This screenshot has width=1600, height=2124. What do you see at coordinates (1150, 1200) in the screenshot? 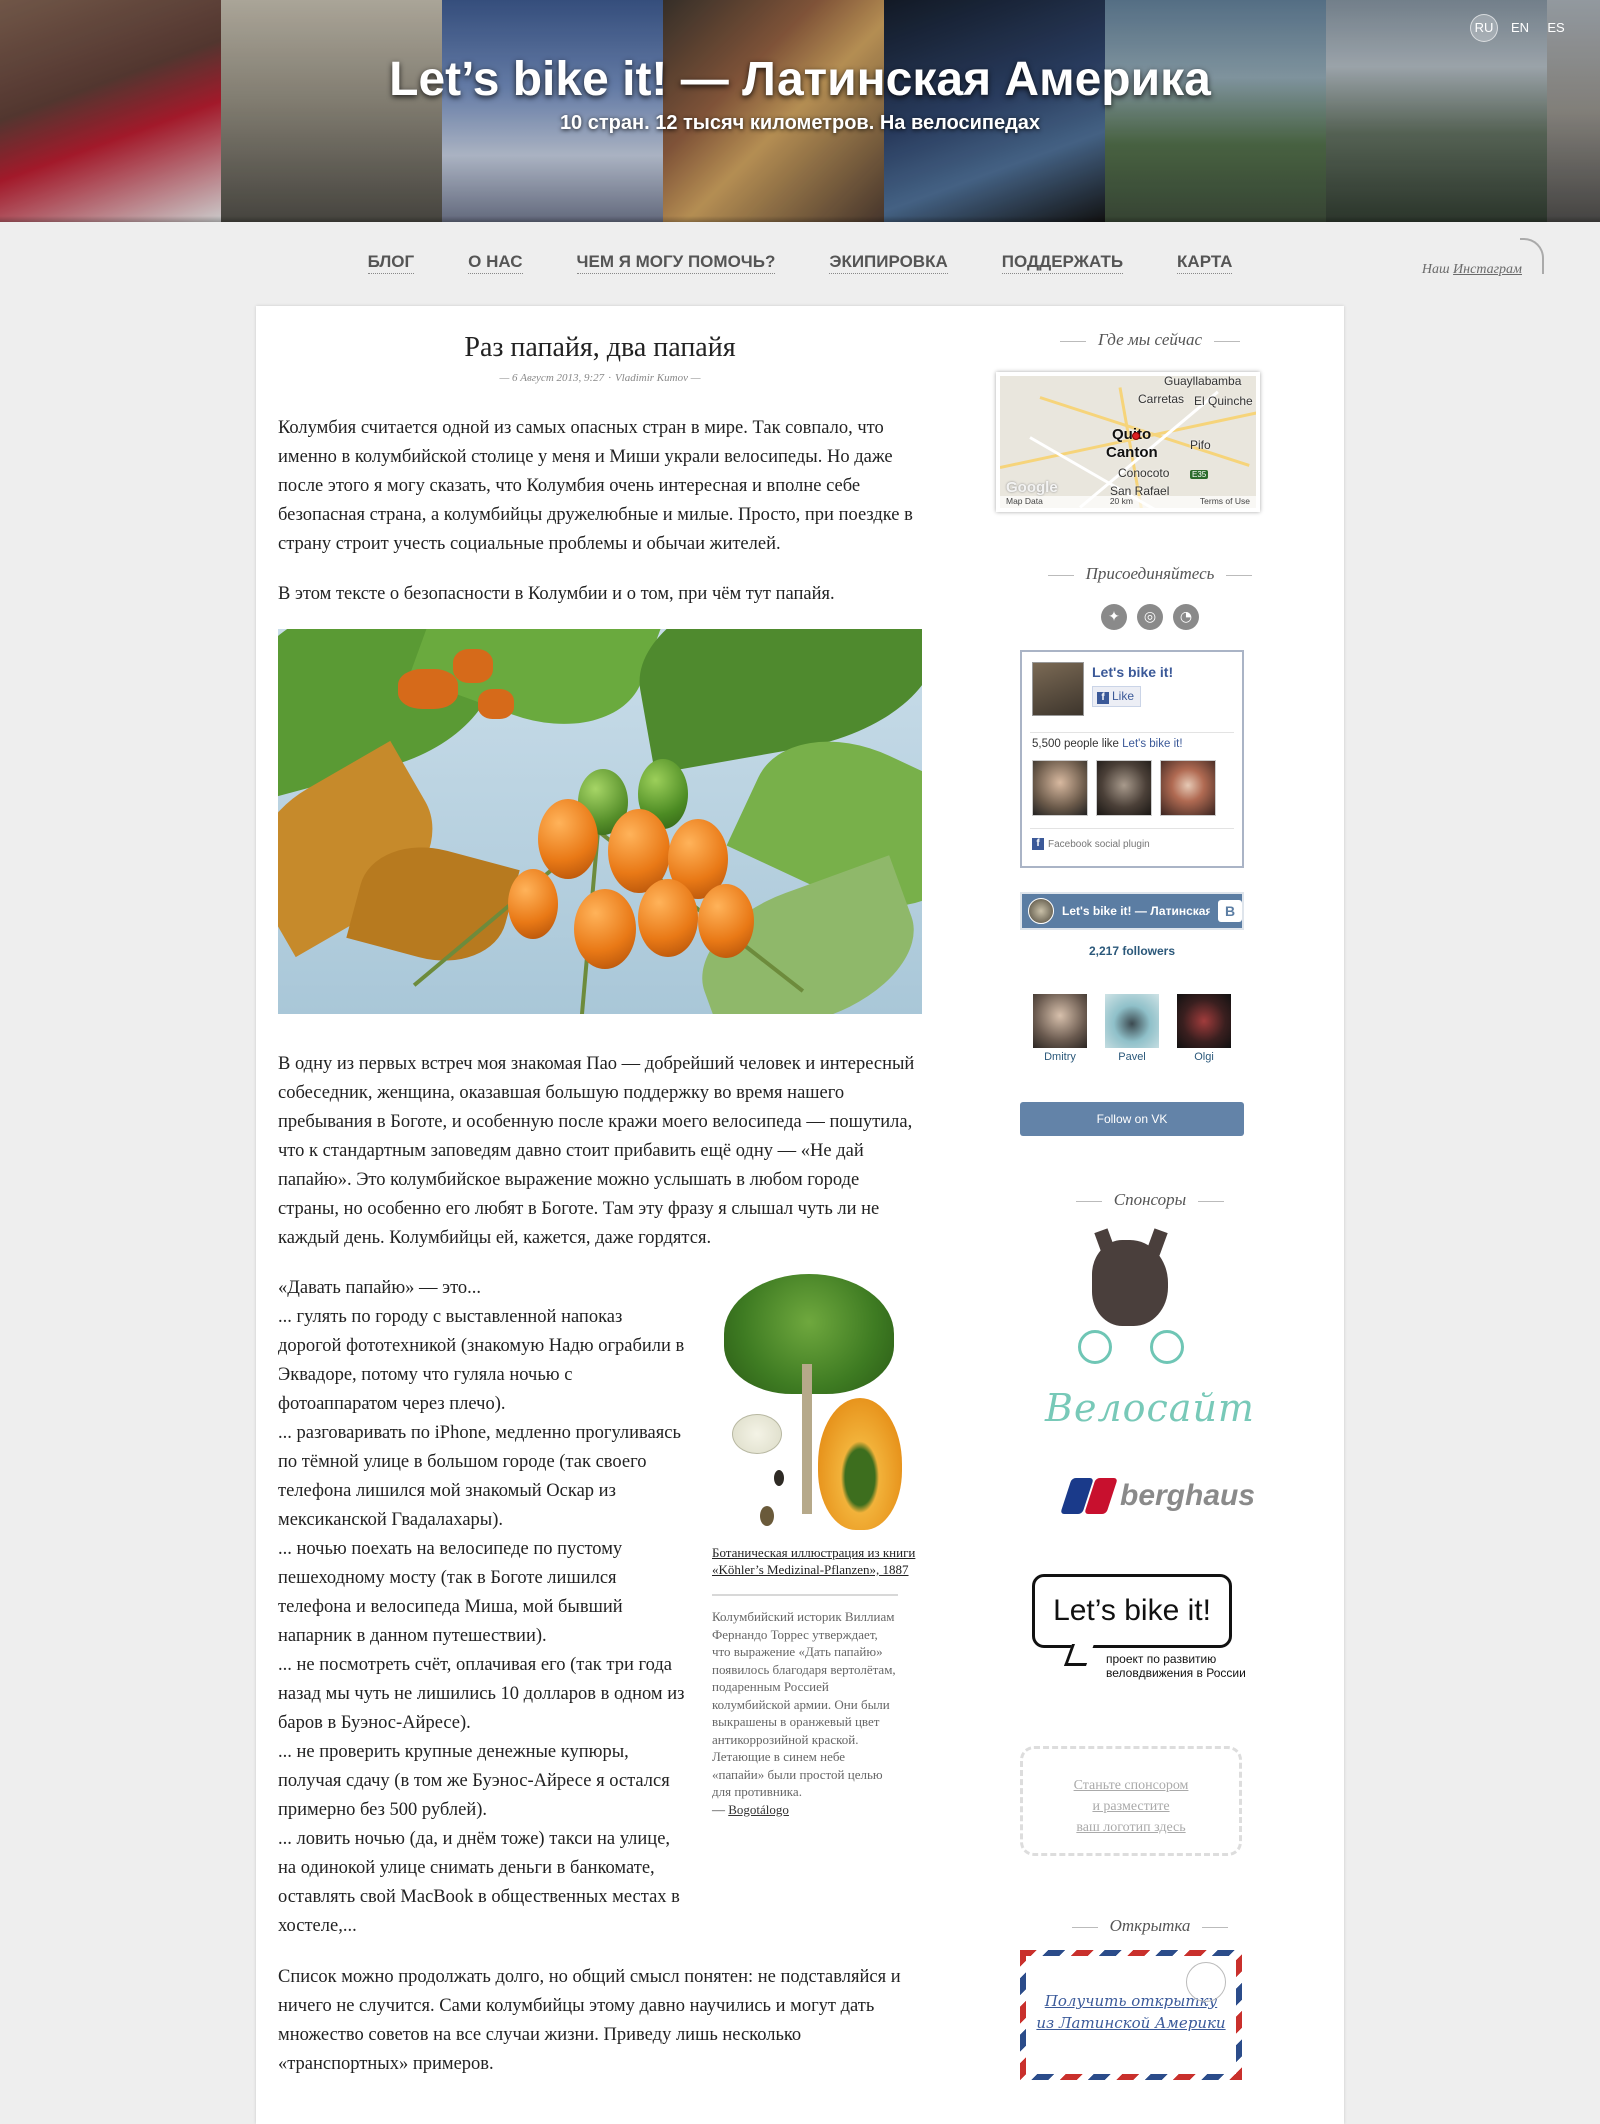
I see `widget-title-sponsors: Спонсоры` at bounding box center [1150, 1200].